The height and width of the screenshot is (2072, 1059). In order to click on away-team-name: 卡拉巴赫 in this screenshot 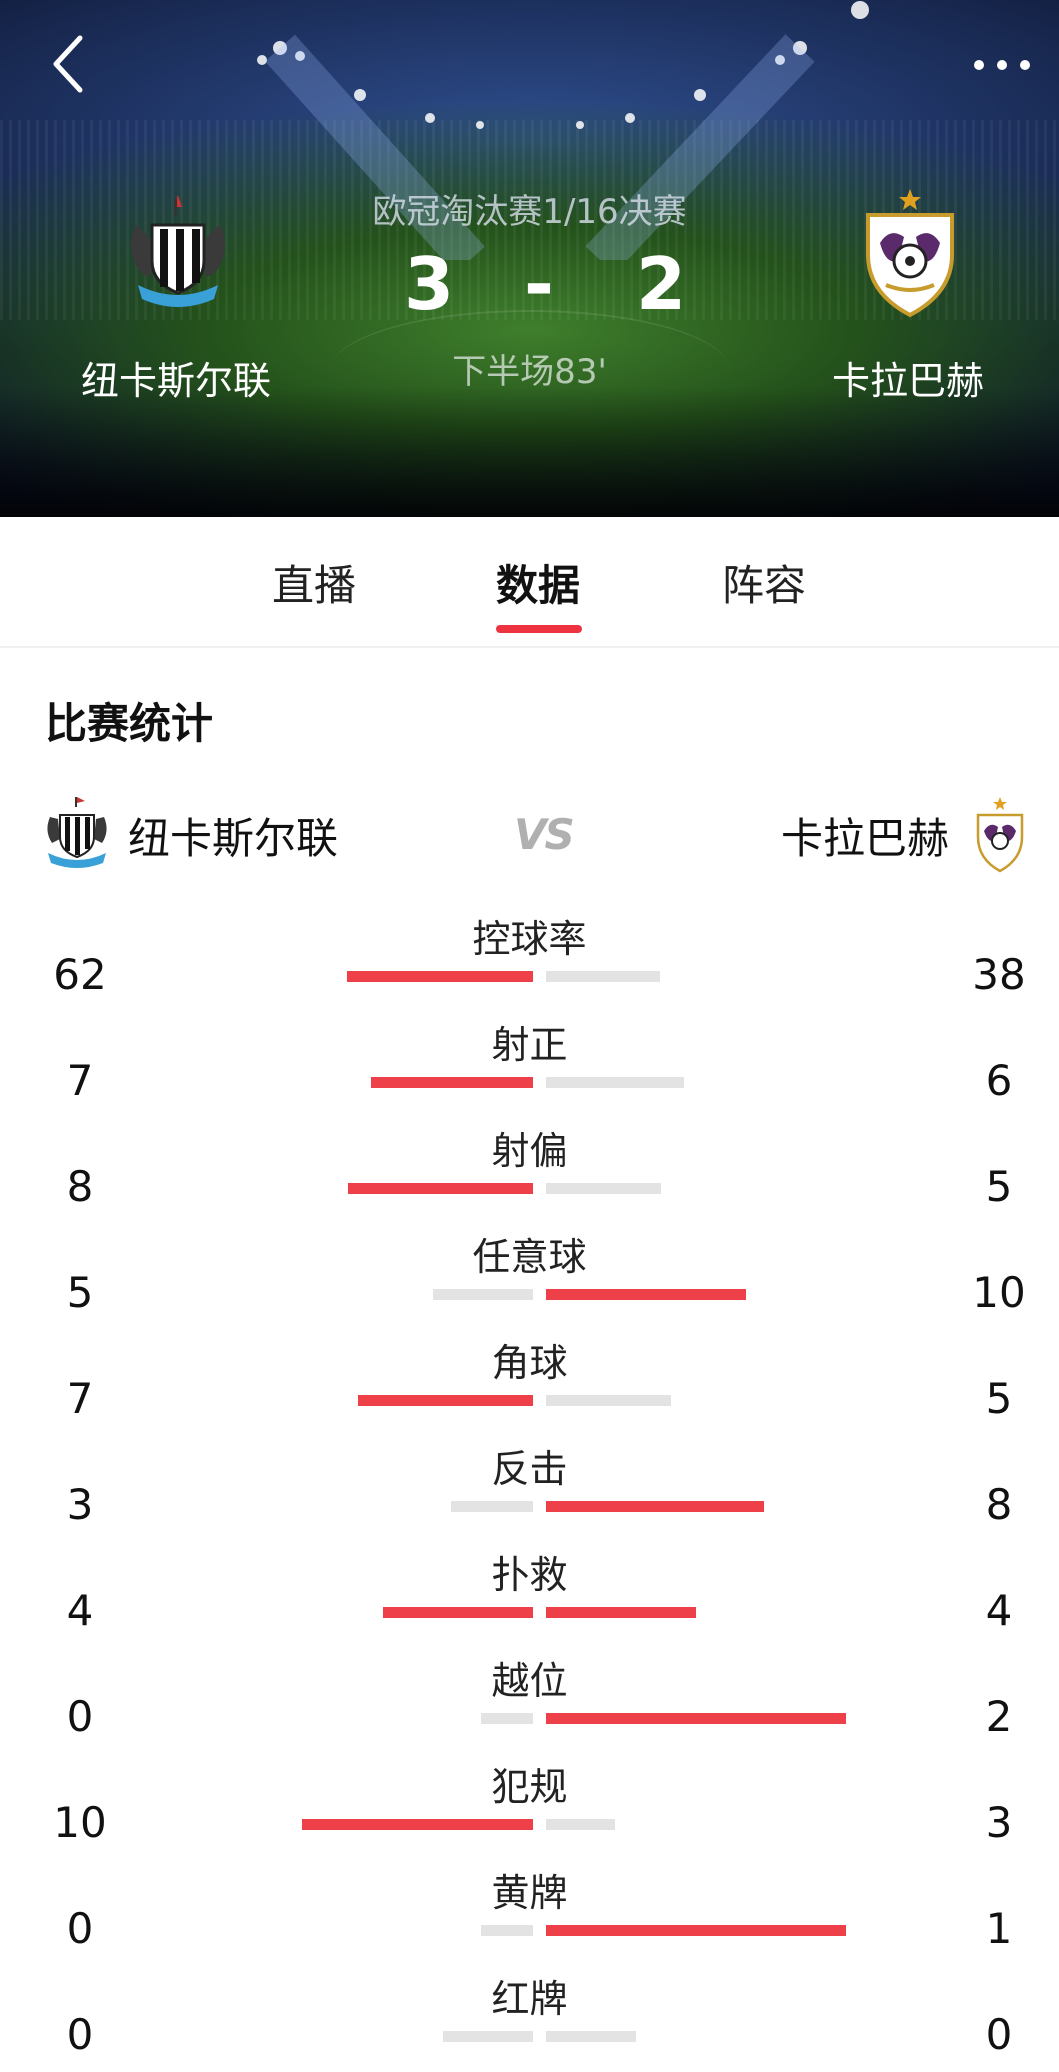, I will do `click(907, 381)`.